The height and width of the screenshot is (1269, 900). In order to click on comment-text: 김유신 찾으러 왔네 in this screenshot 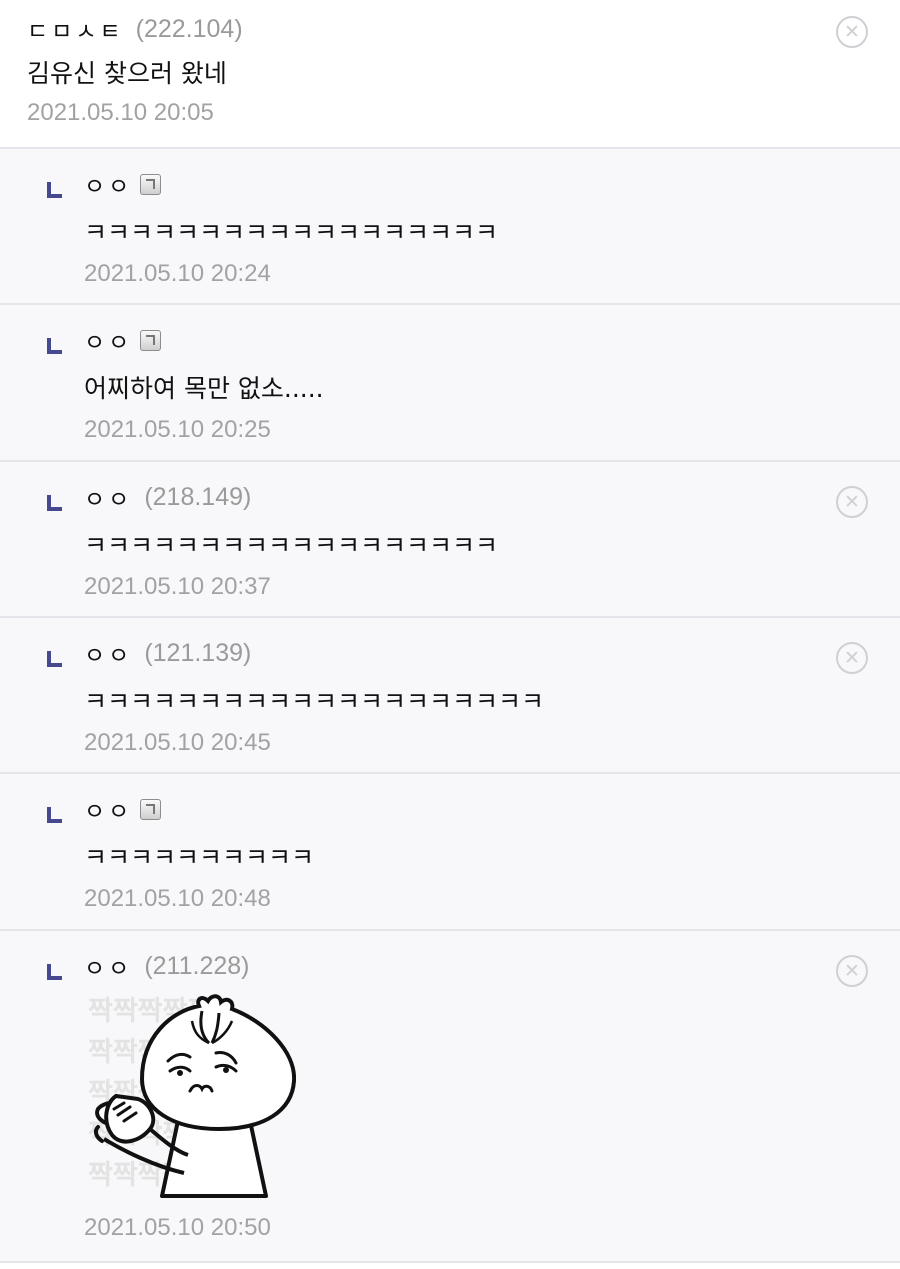, I will do `click(127, 73)`.